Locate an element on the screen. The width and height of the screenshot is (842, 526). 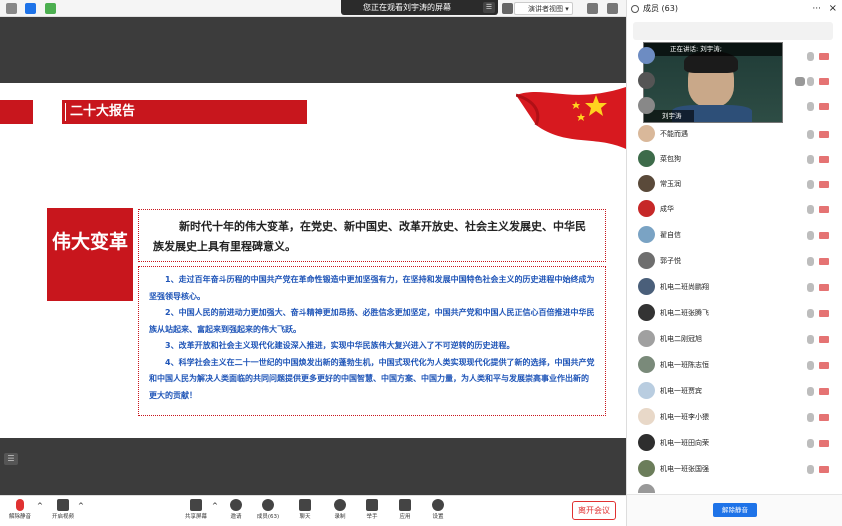
member-name: 机电二刚冠旭 is located at coordinates (681, 339).